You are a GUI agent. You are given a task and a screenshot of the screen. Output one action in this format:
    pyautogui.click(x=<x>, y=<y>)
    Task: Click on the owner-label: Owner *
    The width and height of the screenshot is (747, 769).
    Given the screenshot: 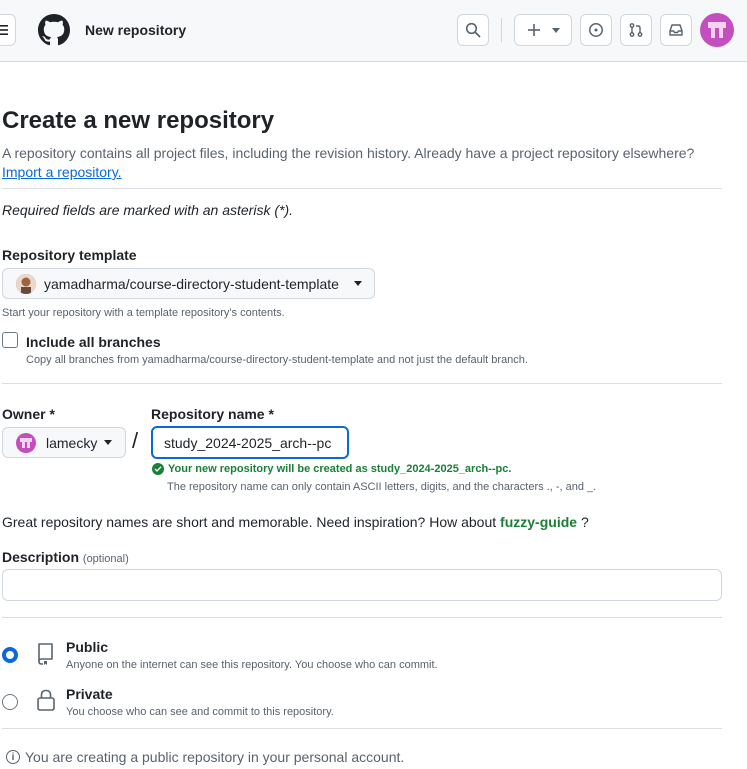 What is the action you would take?
    pyautogui.click(x=28, y=414)
    